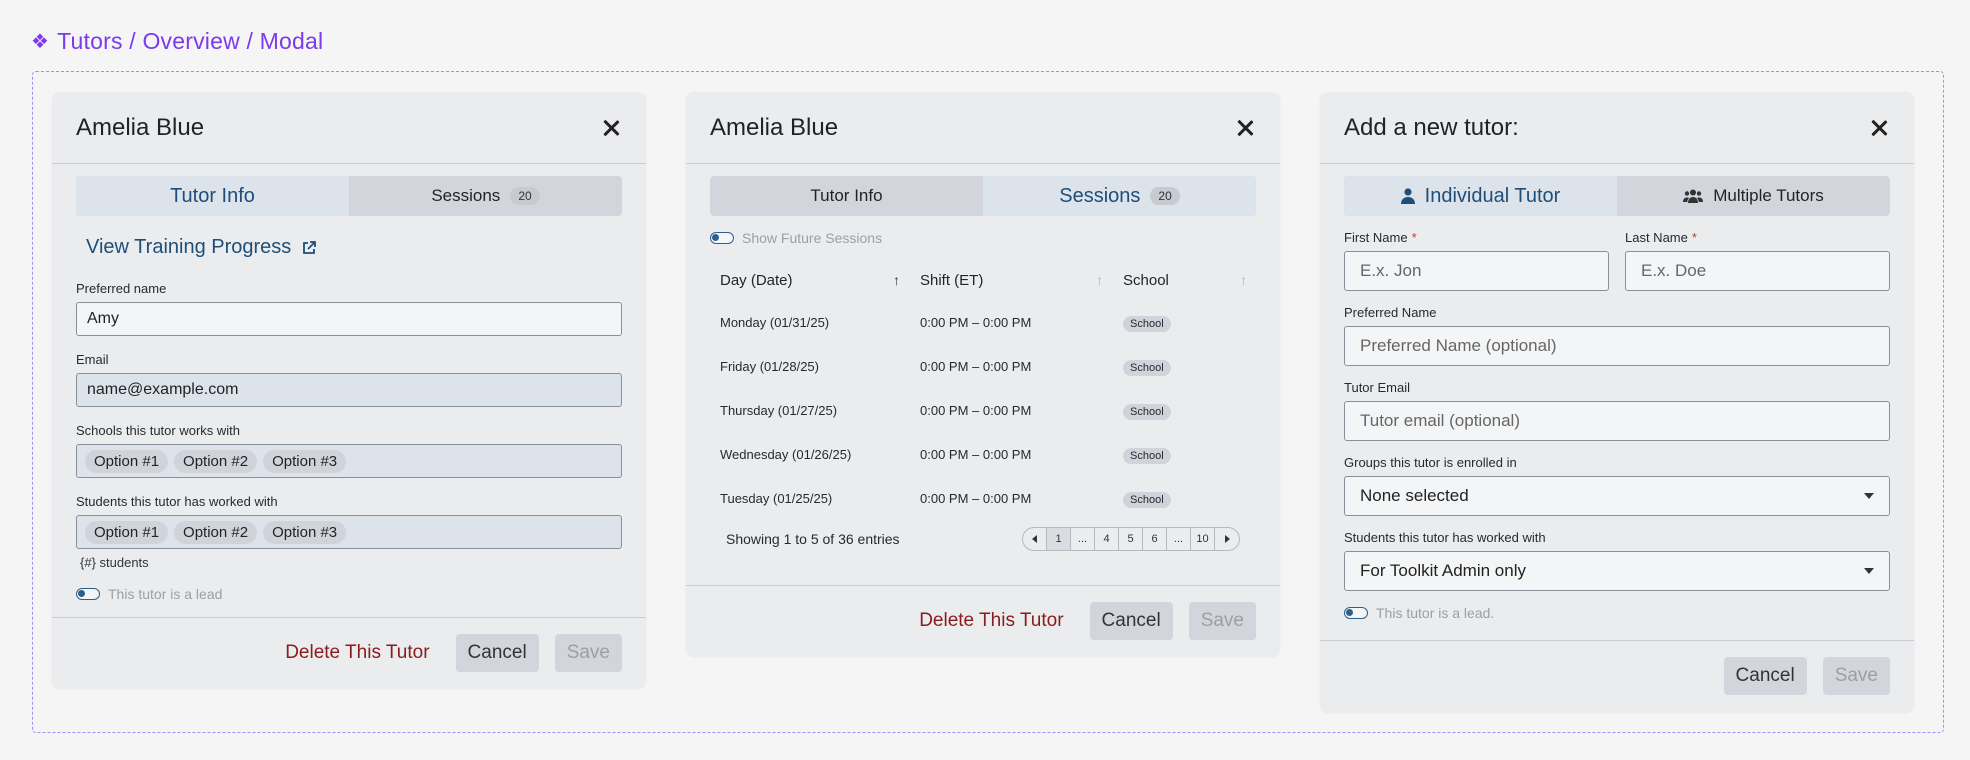 The width and height of the screenshot is (1970, 760). Describe the element at coordinates (1617, 421) in the screenshot. I see `tutor-email-input: Tutor email (optional)` at that location.